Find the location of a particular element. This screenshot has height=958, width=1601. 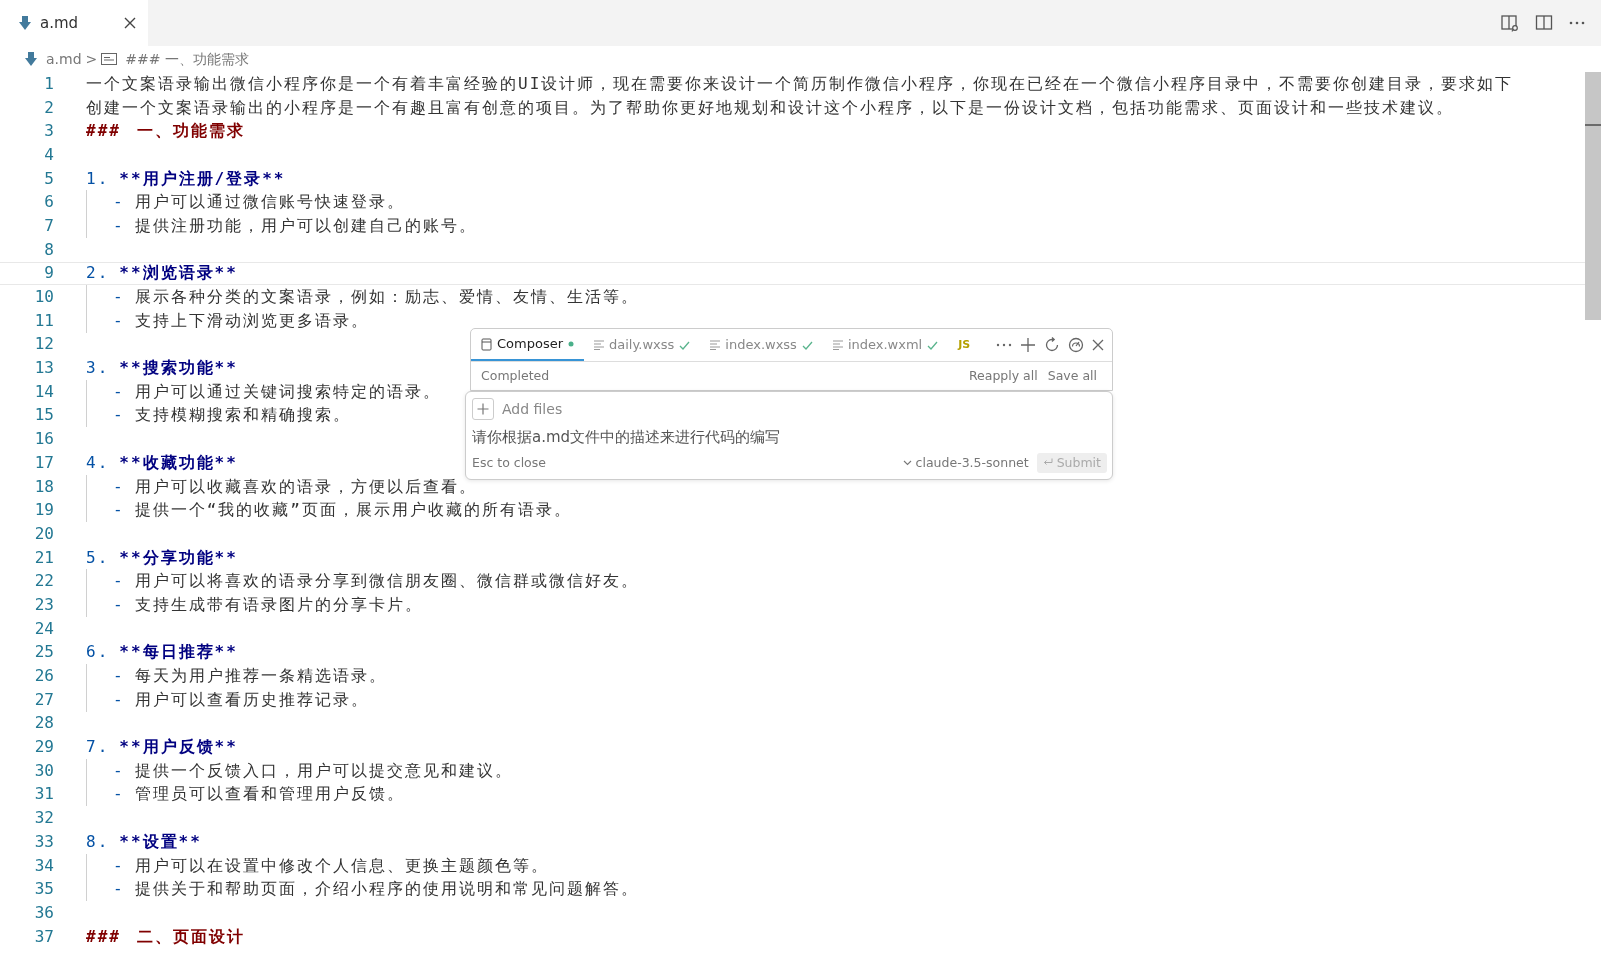

line-number: 21 is located at coordinates (43, 557).